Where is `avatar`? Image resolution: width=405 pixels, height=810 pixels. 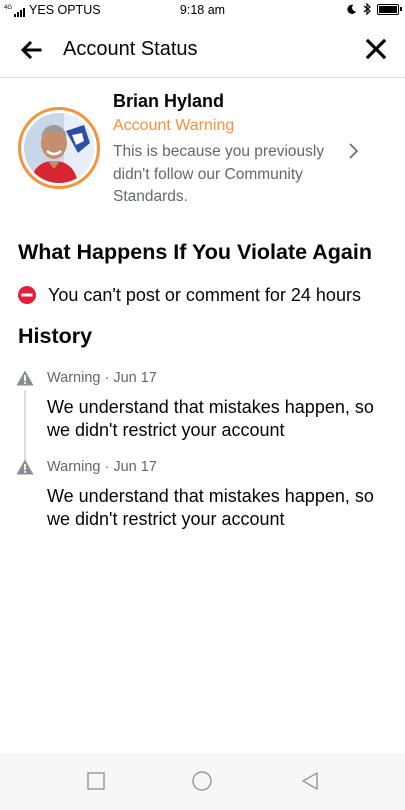 avatar is located at coordinates (59, 148).